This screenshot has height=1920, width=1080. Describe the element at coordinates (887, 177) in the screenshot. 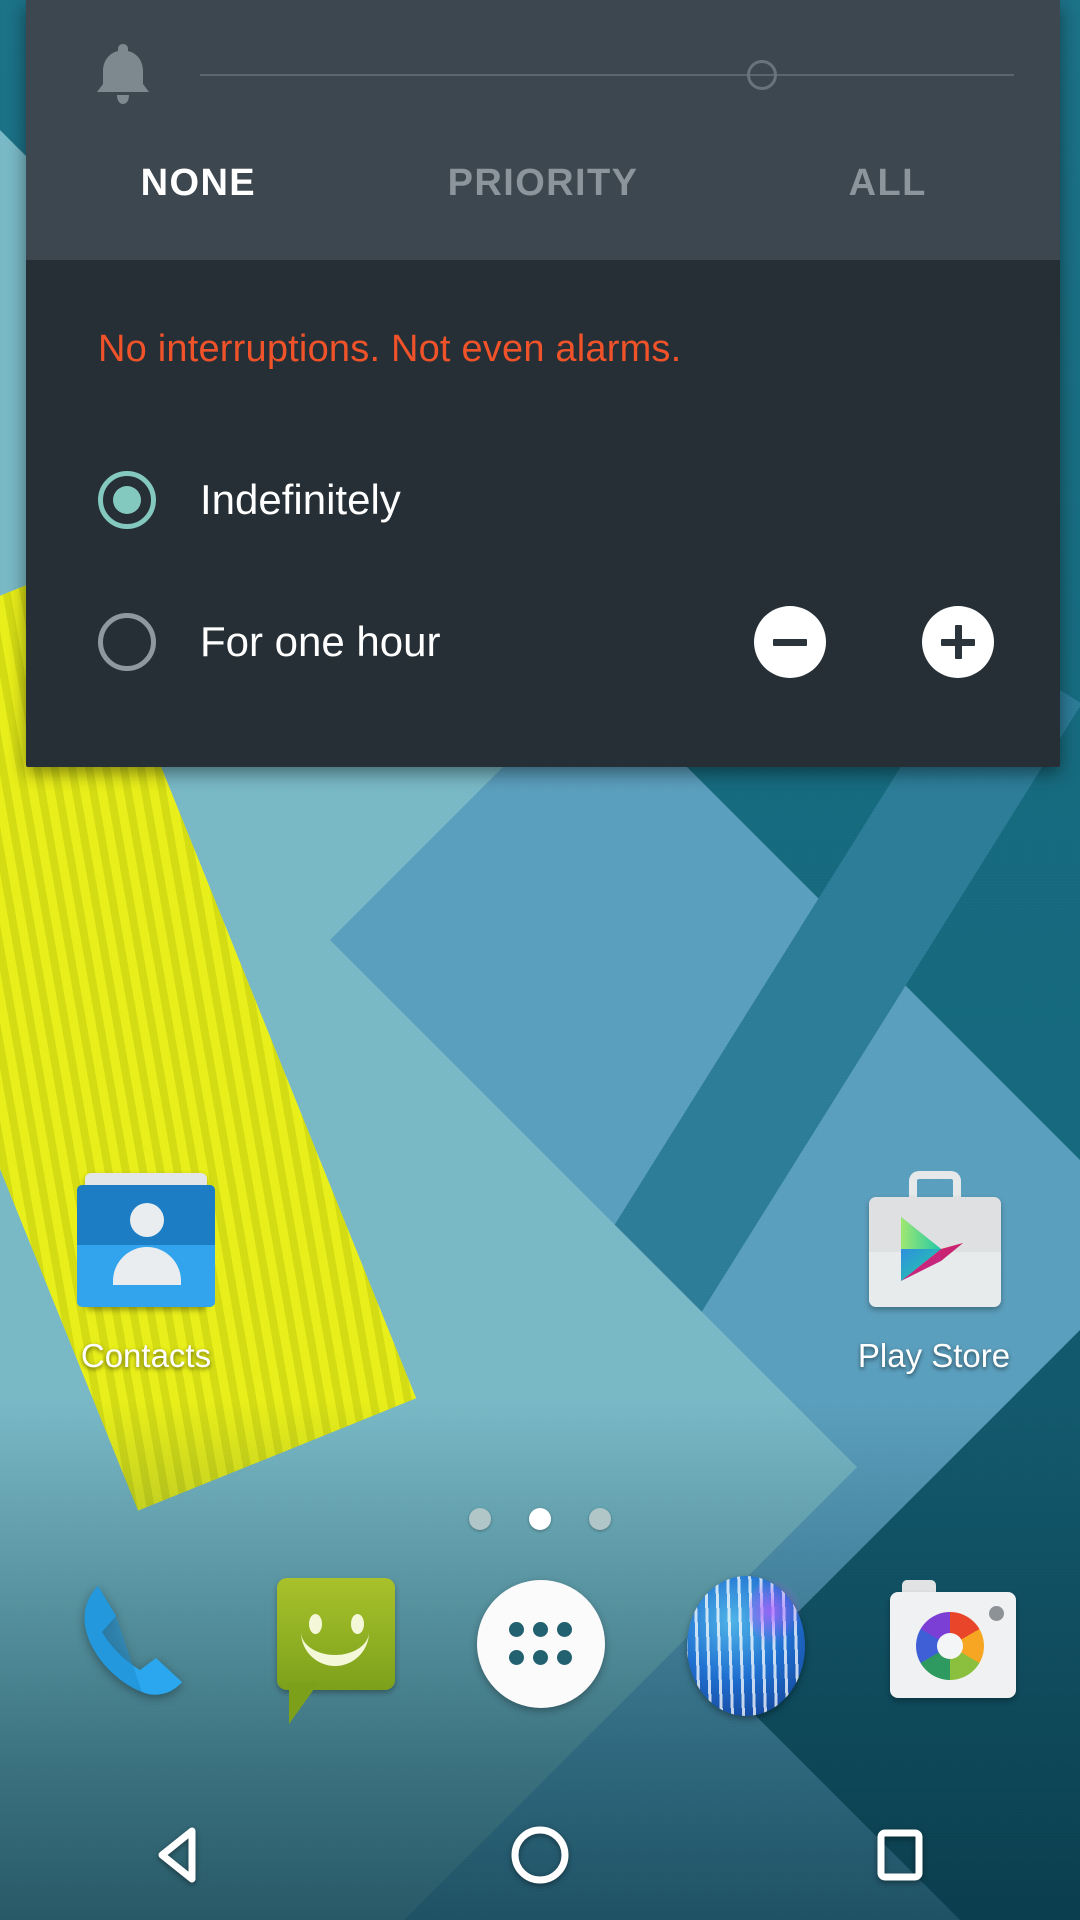

I see `tab-all: ALL` at that location.